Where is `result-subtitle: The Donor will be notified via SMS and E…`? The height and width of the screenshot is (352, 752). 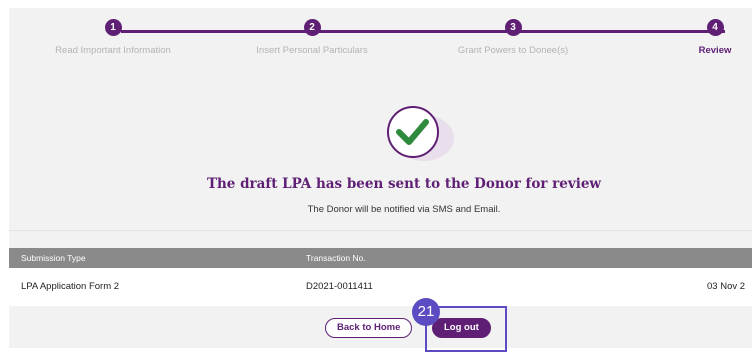 result-subtitle: The Donor will be notified via SMS and E… is located at coordinates (404, 209).